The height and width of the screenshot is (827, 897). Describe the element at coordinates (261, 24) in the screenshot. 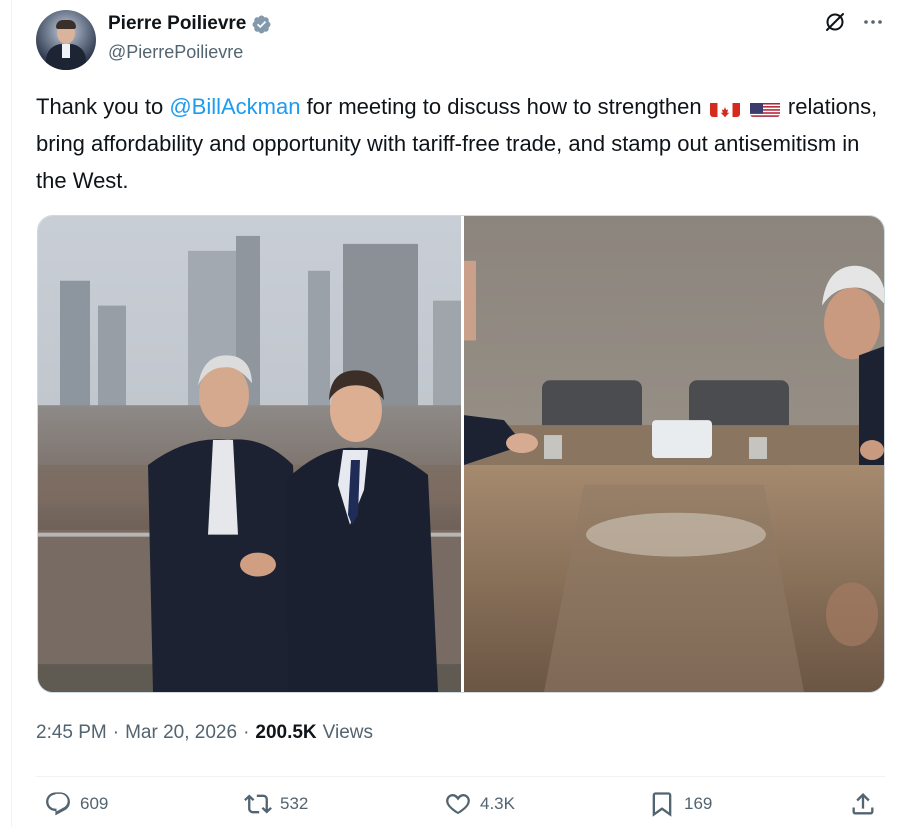

I see `verified-badge-icon` at that location.